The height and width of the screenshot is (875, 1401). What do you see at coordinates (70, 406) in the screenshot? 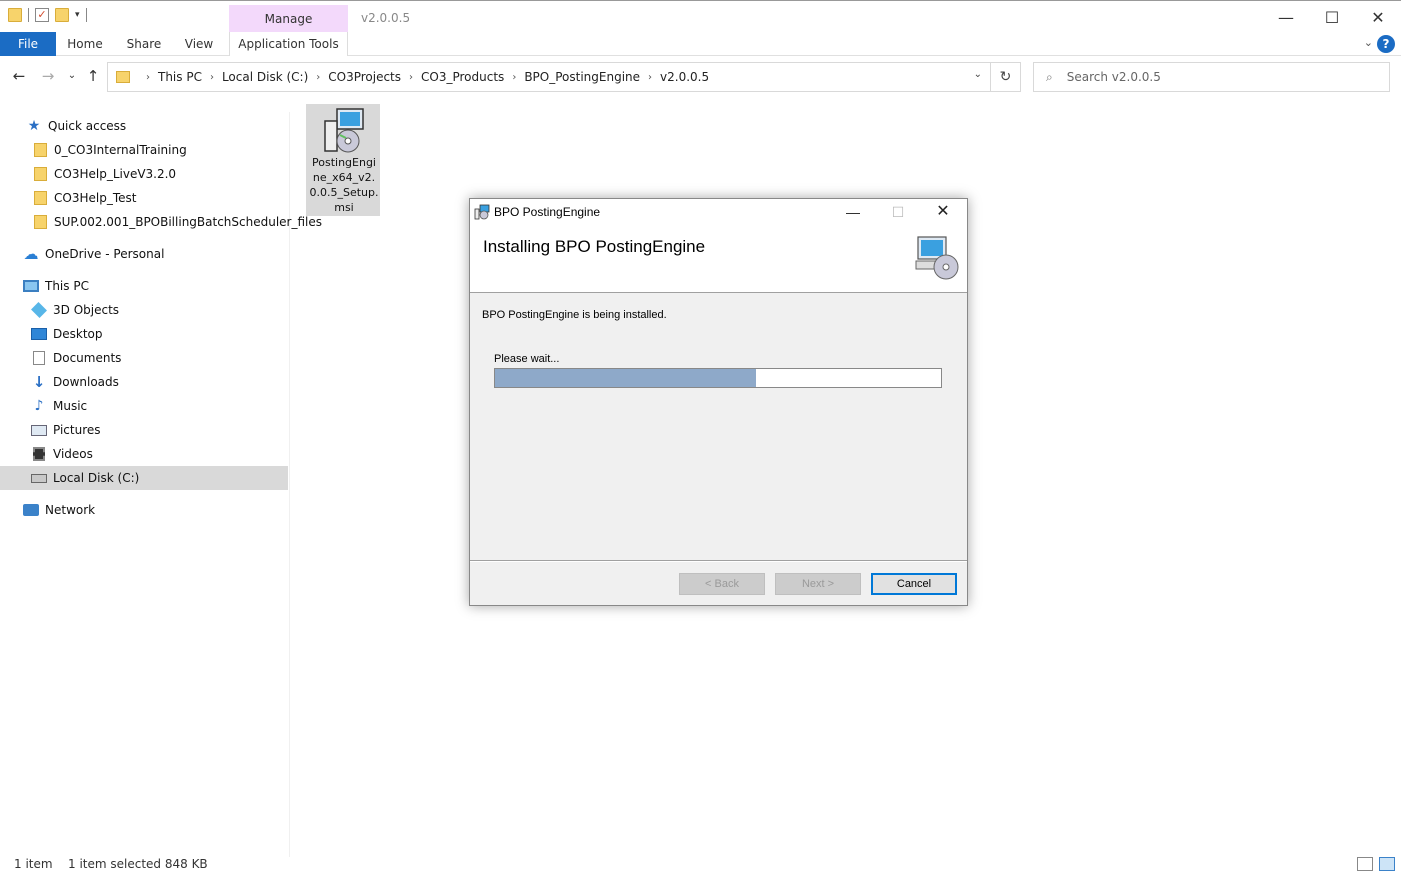
I see `sidebar-item-label: Music` at bounding box center [70, 406].